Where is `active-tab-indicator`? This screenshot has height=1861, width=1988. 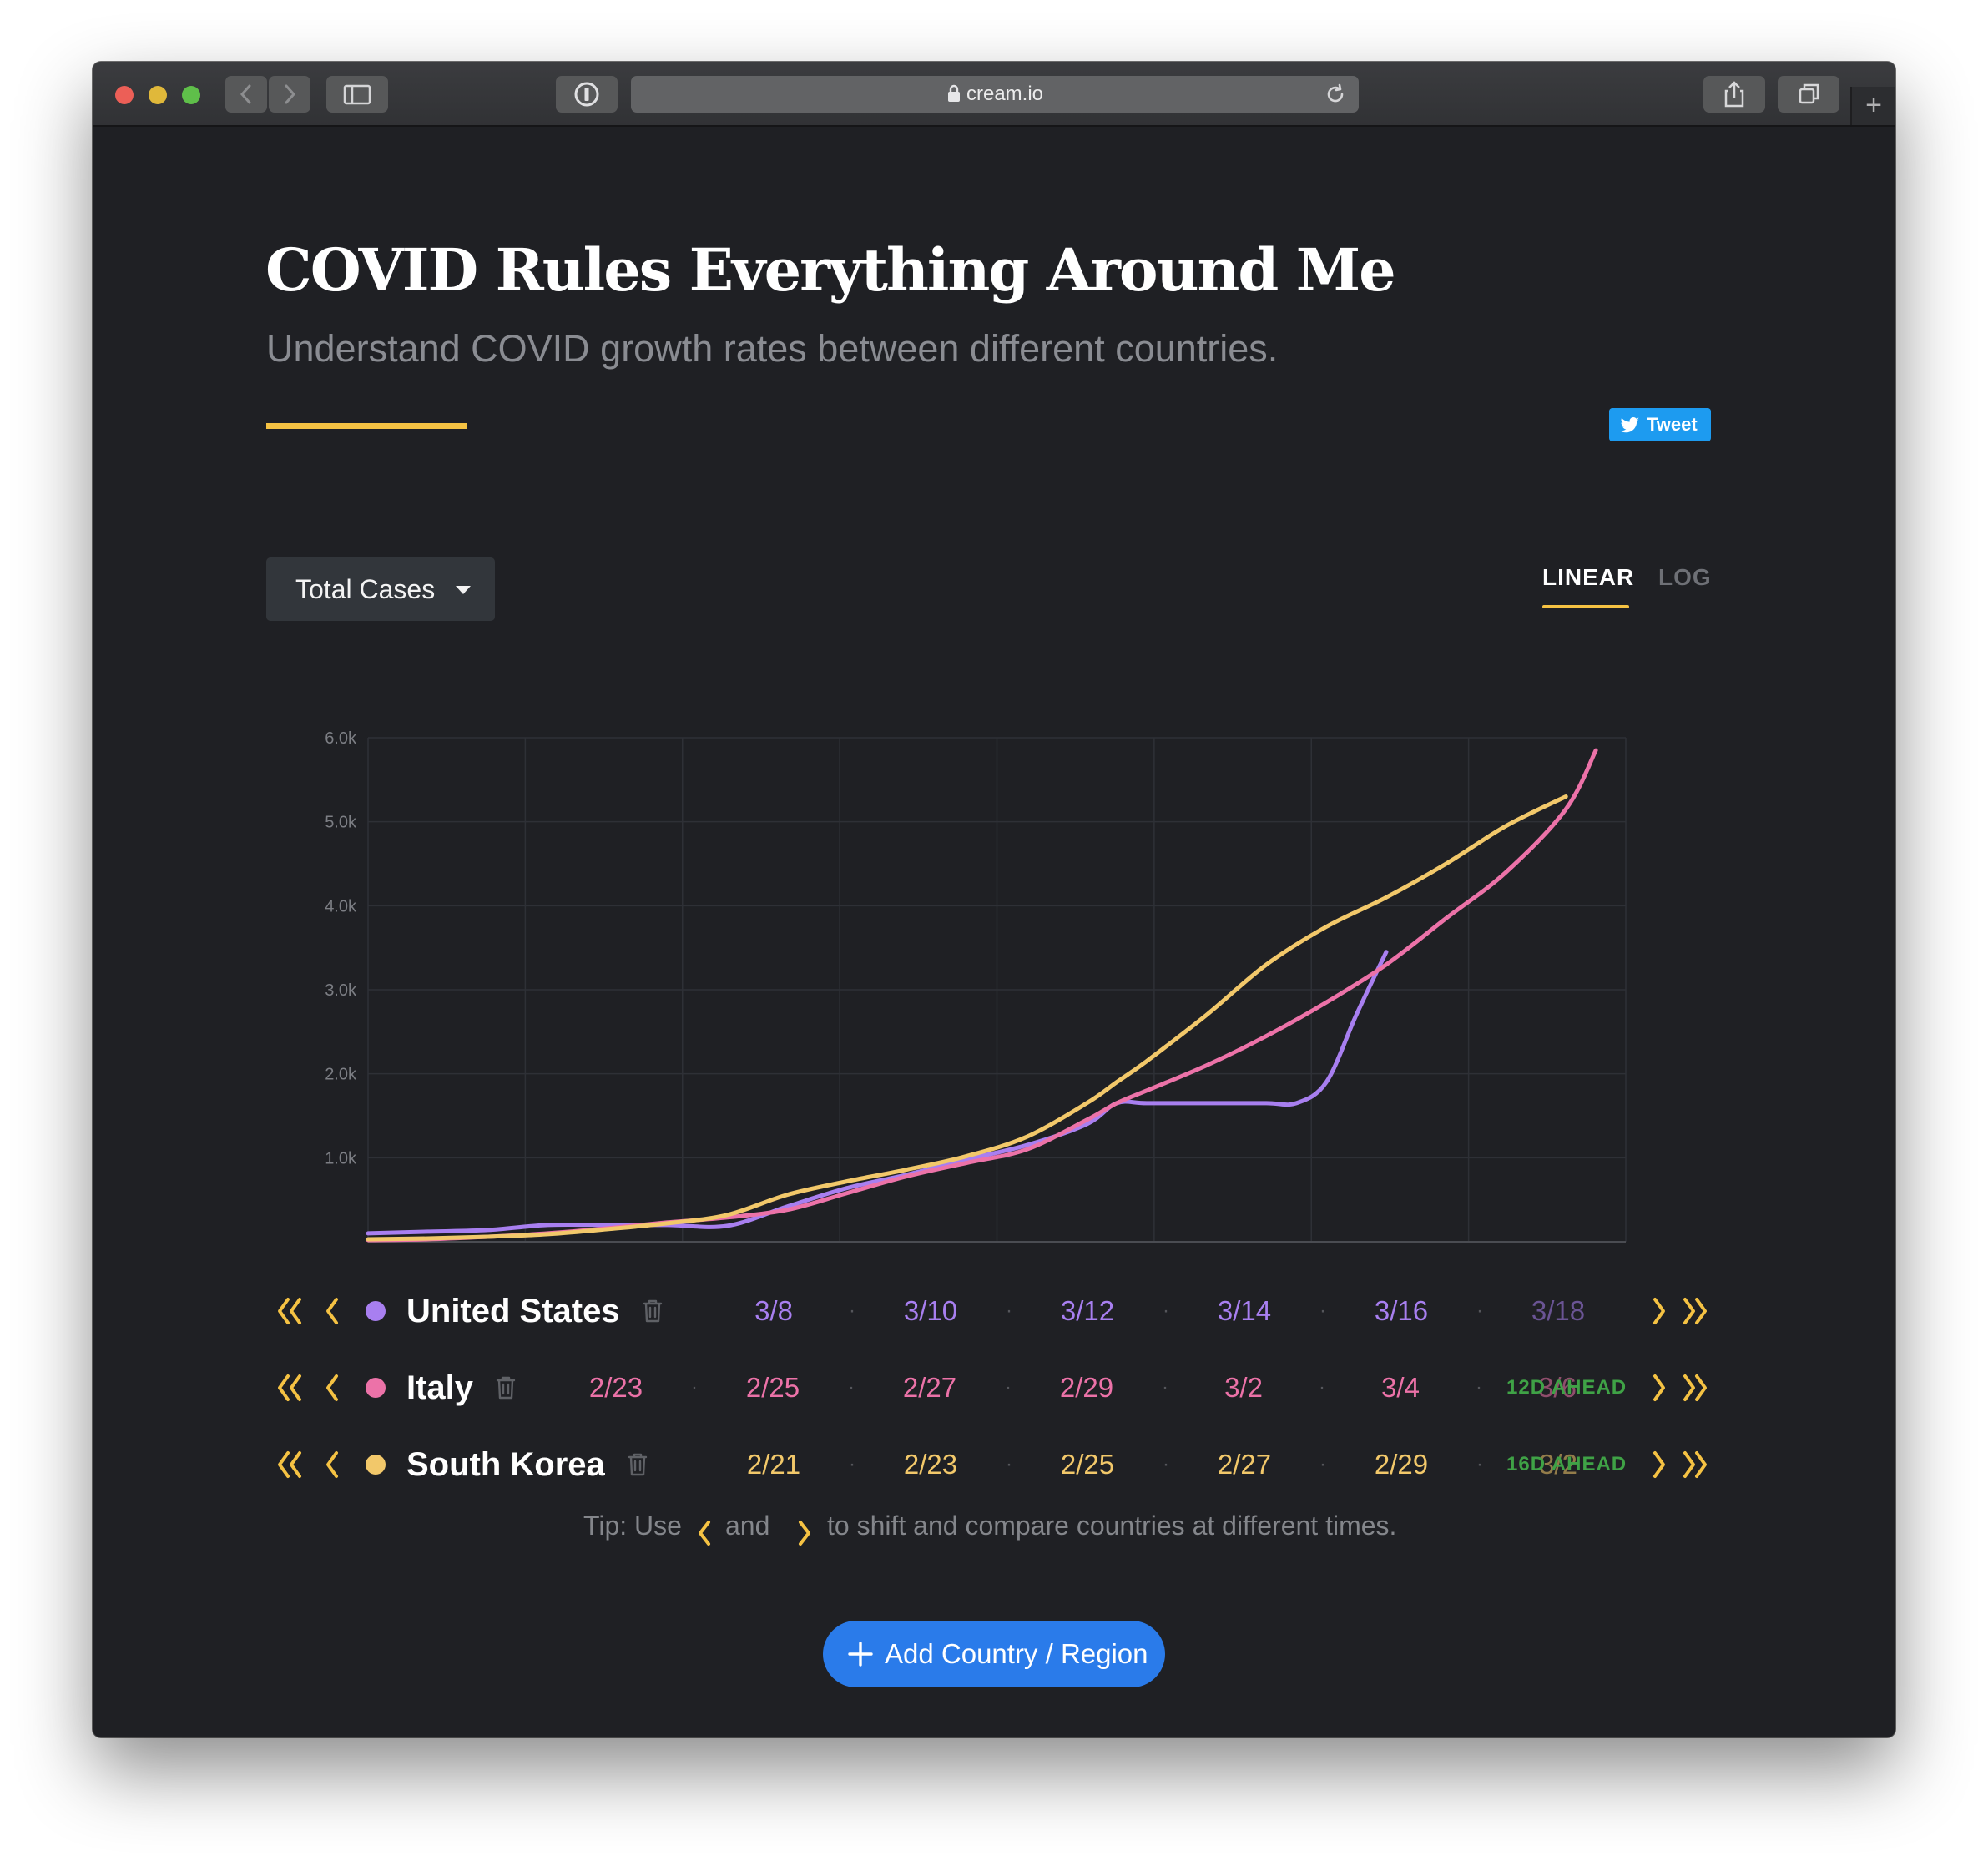
active-tab-indicator is located at coordinates (1585, 606).